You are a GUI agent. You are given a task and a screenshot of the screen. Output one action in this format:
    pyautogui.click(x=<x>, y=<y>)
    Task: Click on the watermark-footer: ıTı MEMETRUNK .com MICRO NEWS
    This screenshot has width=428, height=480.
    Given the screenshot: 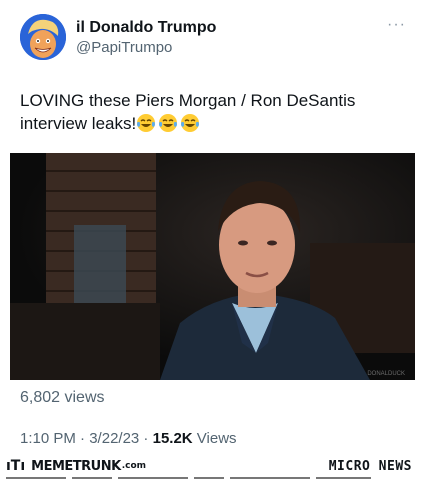 What is the action you would take?
    pyautogui.click(x=214, y=467)
    